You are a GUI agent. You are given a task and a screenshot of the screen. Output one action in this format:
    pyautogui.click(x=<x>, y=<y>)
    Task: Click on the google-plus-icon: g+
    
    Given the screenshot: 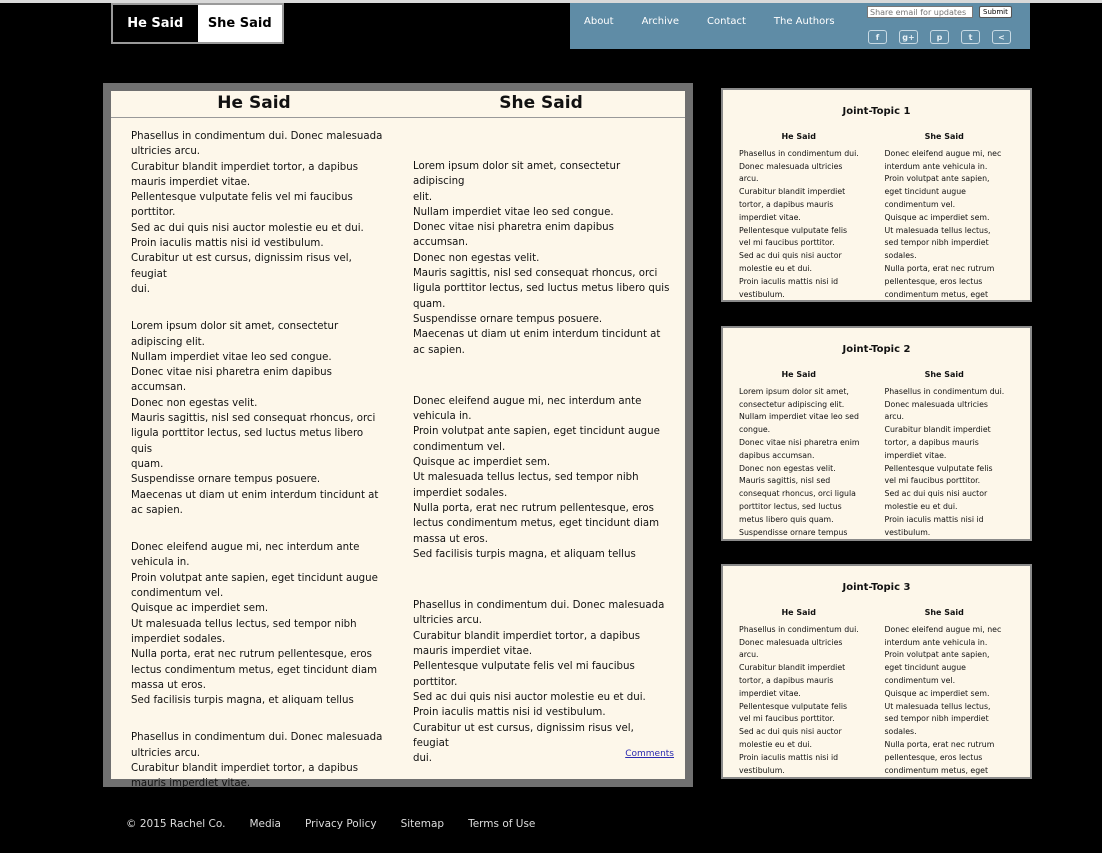 What is the action you would take?
    pyautogui.click(x=908, y=37)
    